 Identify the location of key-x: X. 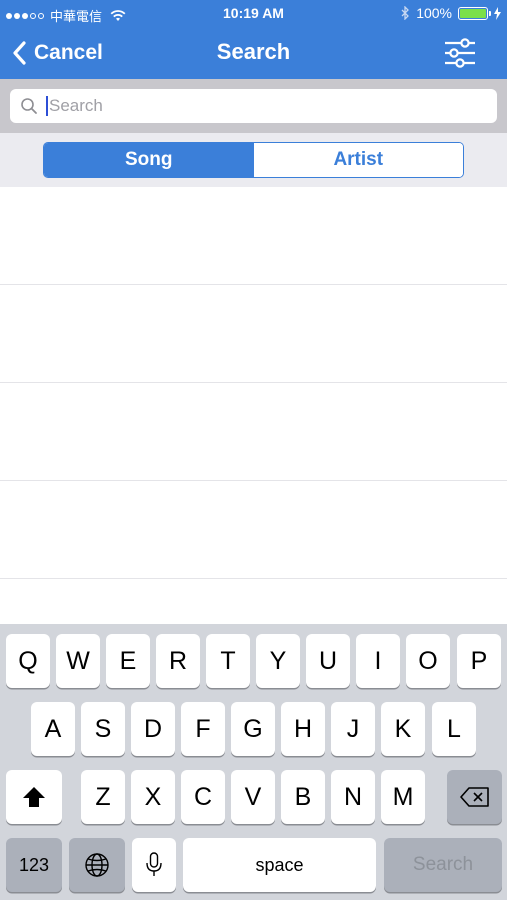
(153, 797).